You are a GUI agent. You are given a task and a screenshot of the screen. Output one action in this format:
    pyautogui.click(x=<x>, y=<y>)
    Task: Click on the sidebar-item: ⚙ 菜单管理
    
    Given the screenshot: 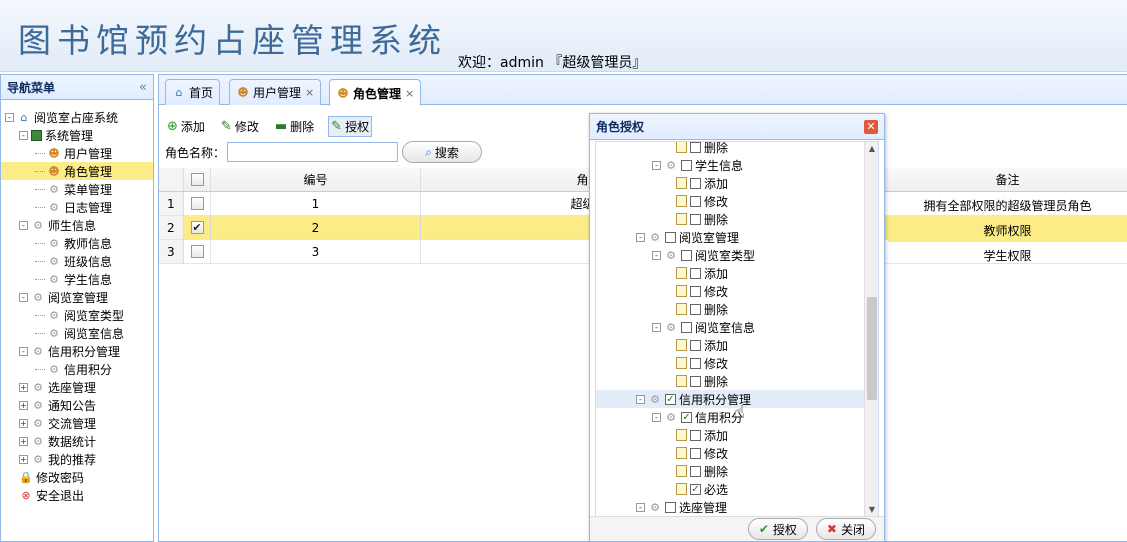 What is the action you would take?
    pyautogui.click(x=77, y=189)
    